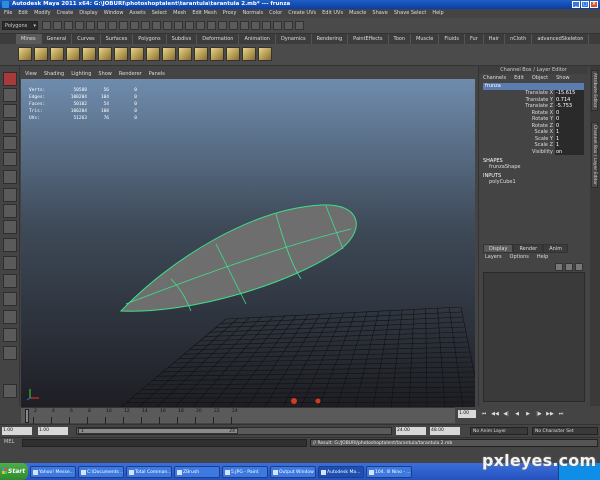 Image resolution: width=600 pixels, height=480 pixels. Describe the element at coordinates (410, 13) in the screenshot. I see `menu-shave-select: Shave Select` at that location.